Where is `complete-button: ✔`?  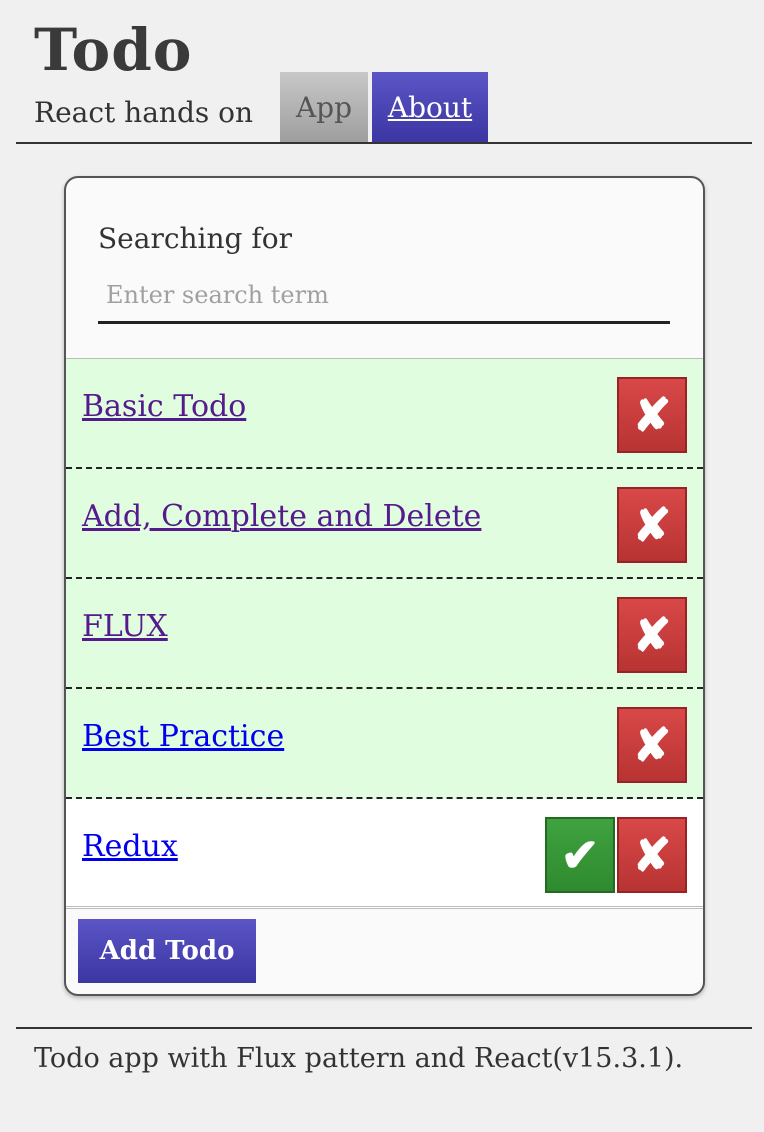
complete-button: ✔ is located at coordinates (580, 855).